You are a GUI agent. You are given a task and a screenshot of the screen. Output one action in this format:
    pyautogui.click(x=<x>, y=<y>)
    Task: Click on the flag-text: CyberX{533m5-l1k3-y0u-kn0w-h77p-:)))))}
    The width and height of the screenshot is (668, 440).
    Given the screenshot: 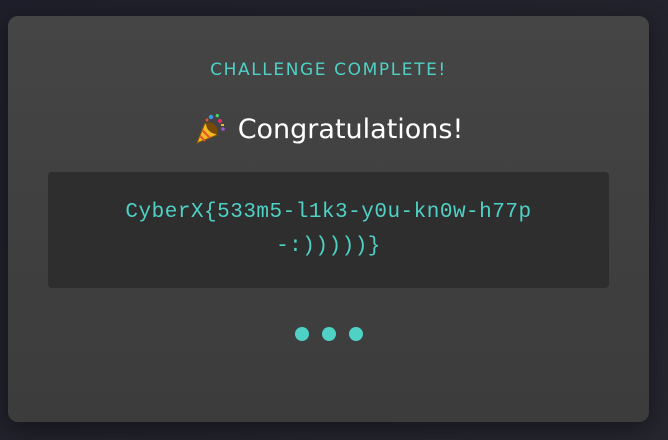 What is the action you would take?
    pyautogui.click(x=329, y=230)
    